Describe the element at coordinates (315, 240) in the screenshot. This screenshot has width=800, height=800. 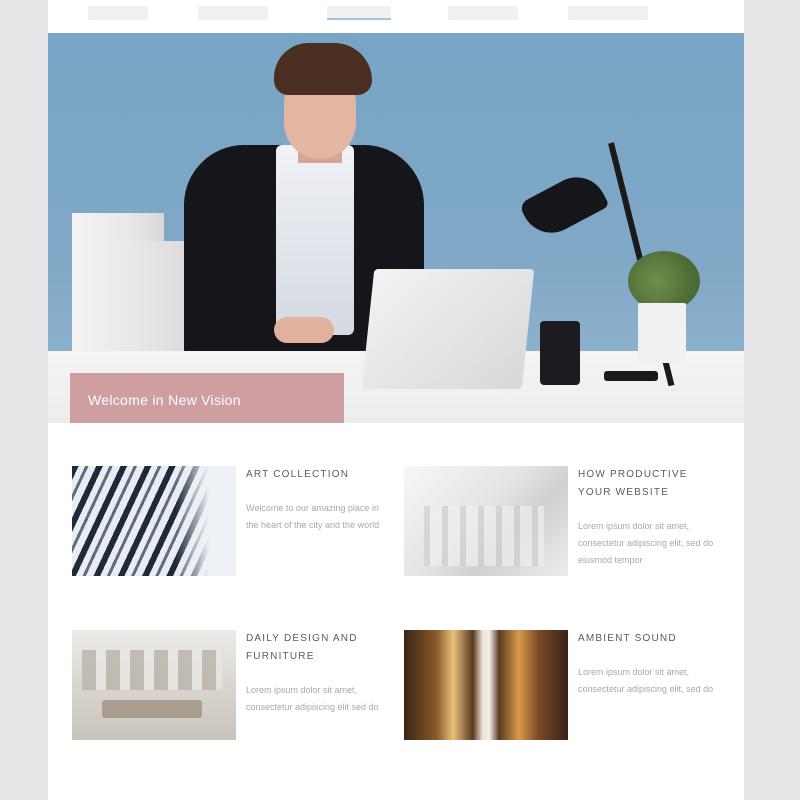
I see `hero-person-shirt` at that location.